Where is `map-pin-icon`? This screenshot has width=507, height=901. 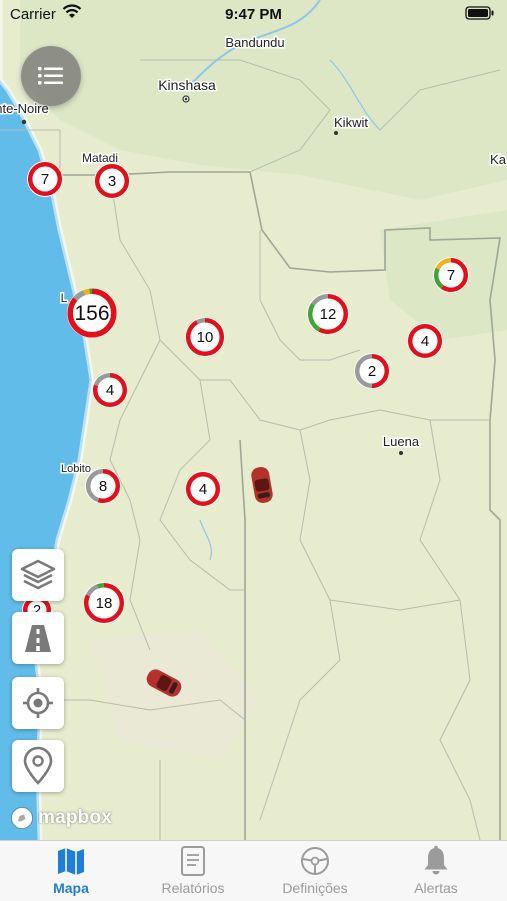 map-pin-icon is located at coordinates (38, 765).